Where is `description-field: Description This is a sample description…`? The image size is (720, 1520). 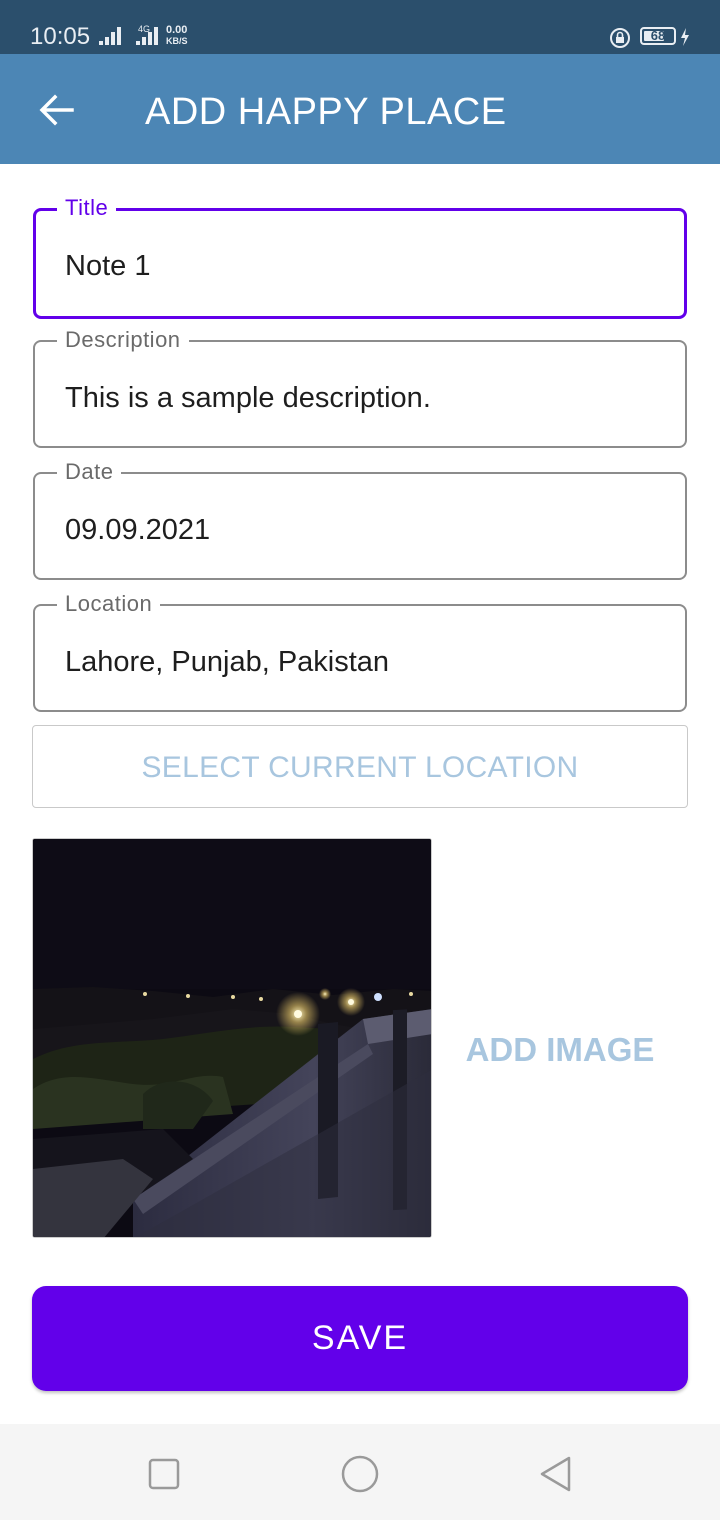 description-field: Description This is a sample description… is located at coordinates (360, 387).